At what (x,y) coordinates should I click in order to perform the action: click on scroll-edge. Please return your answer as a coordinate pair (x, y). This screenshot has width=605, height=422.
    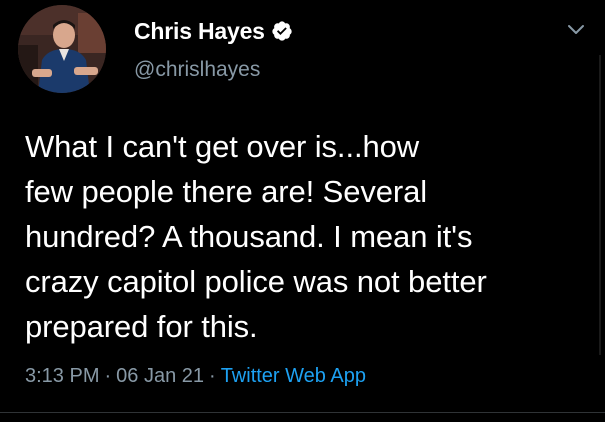
    Looking at the image, I should click on (600, 205).